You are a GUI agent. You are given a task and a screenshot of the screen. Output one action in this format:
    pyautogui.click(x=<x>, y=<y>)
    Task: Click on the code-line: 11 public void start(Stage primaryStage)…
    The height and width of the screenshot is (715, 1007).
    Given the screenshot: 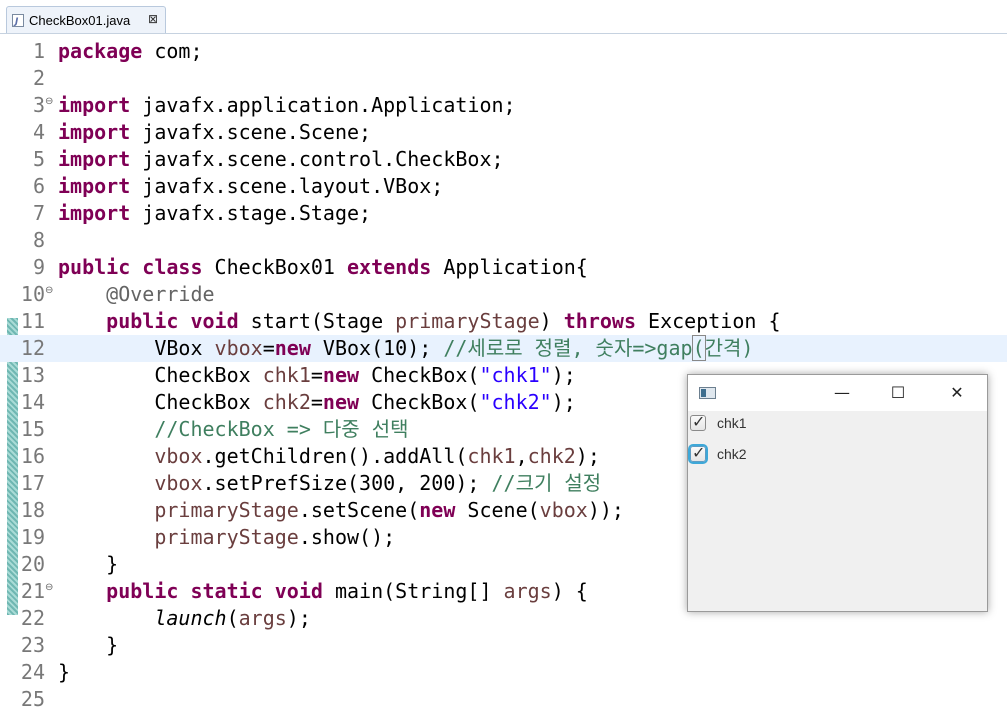 What is the action you would take?
    pyautogui.click(x=503, y=321)
    